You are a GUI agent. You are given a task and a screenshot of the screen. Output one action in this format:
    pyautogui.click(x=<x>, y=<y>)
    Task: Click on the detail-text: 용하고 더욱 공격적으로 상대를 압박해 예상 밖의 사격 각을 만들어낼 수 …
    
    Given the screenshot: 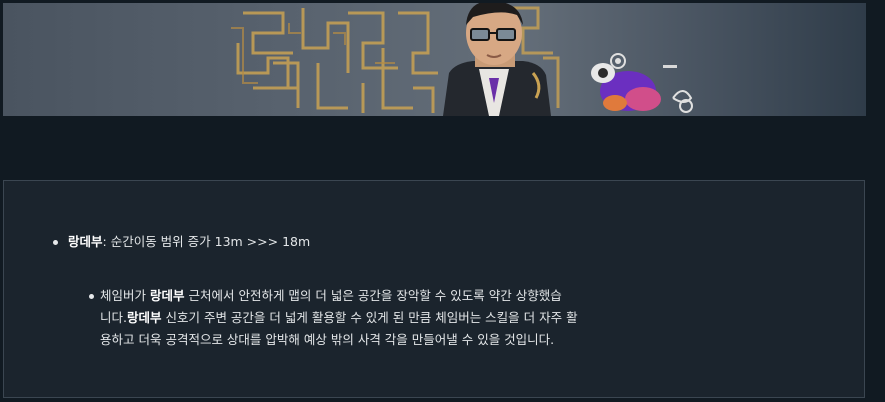 What is the action you would take?
    pyautogui.click(x=327, y=339)
    